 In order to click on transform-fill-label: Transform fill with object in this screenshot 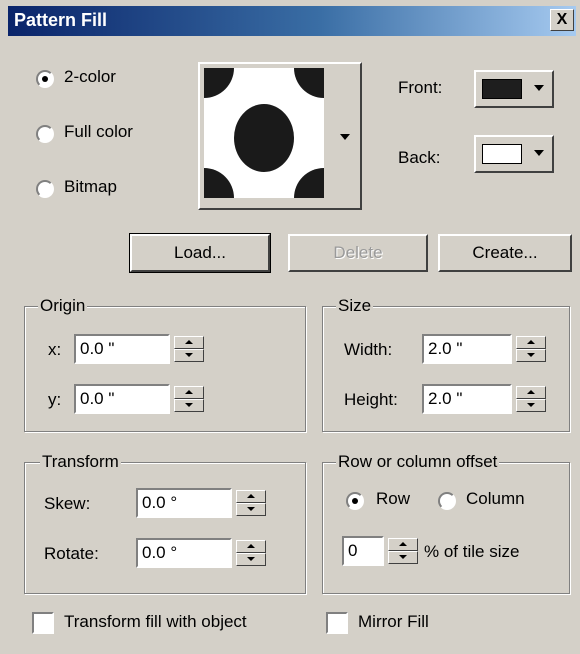, I will do `click(155, 621)`.